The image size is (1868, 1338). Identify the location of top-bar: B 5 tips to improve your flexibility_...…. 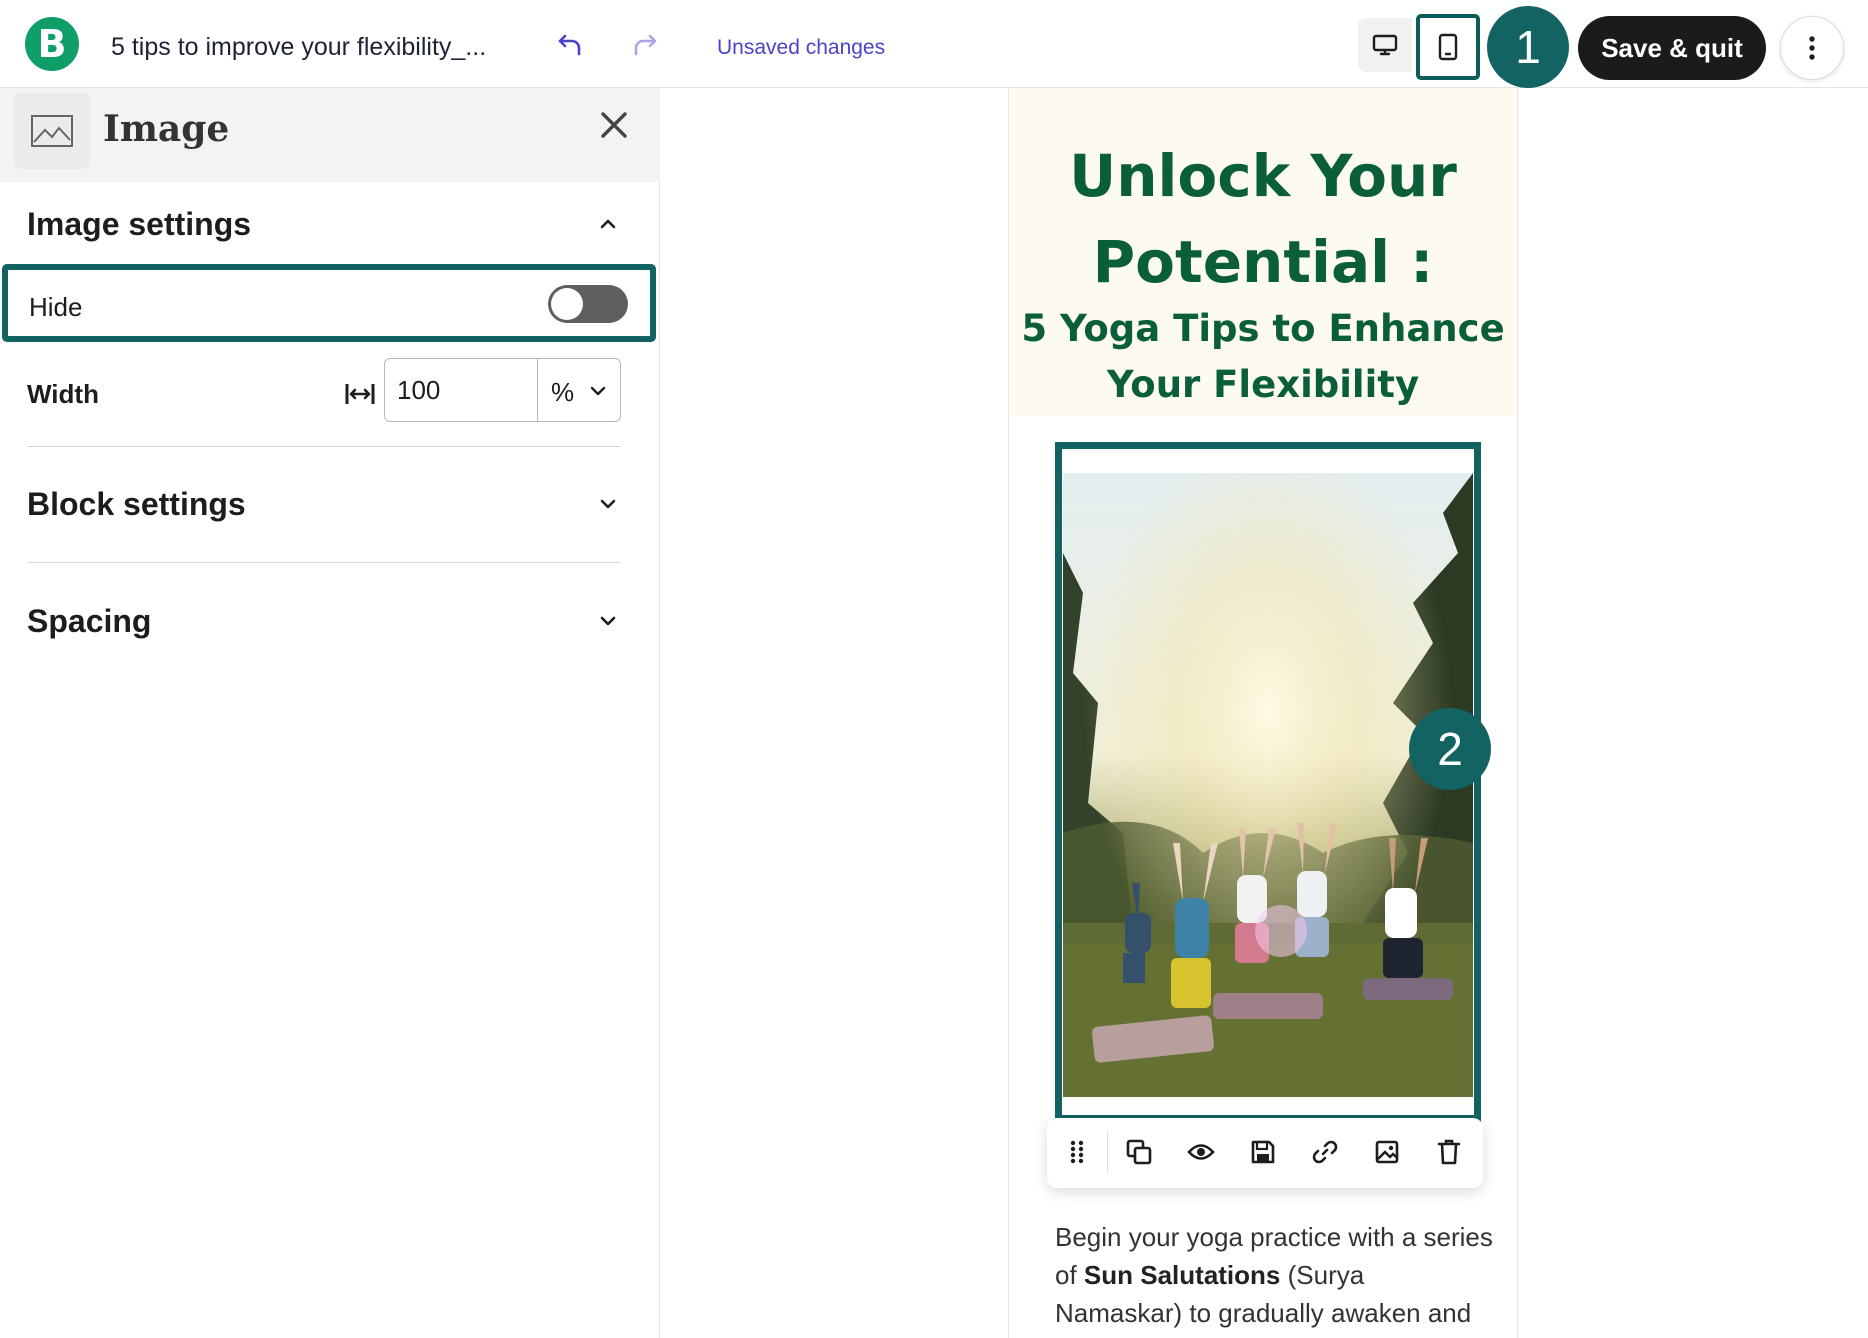
(934, 44).